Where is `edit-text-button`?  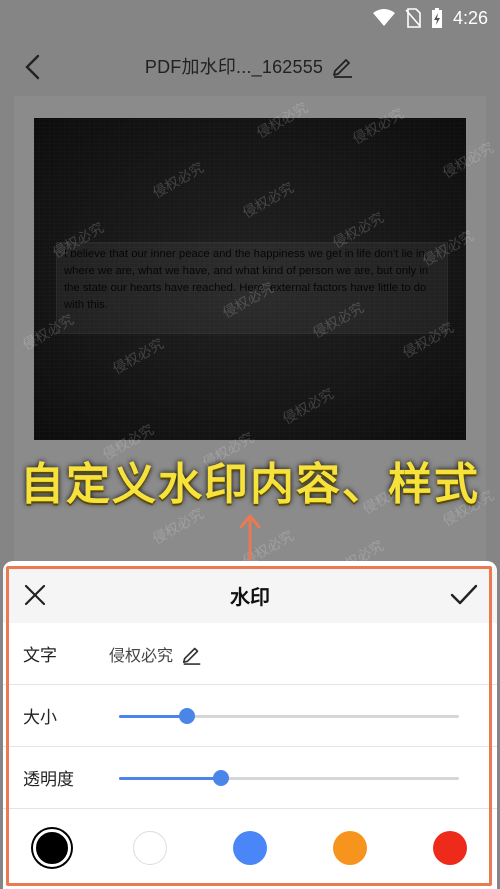 edit-text-button is located at coordinates (192, 654).